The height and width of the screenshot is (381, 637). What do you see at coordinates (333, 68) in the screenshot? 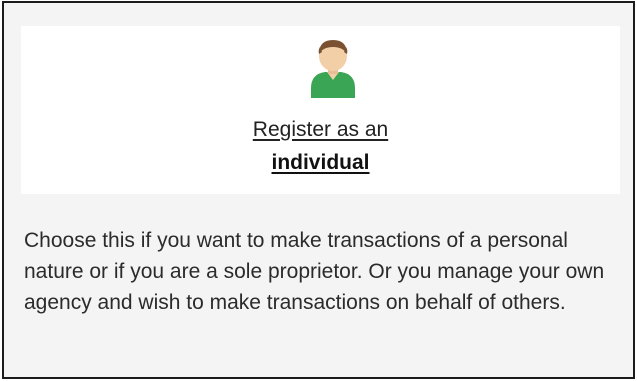
I see `user-avatar-icon` at bounding box center [333, 68].